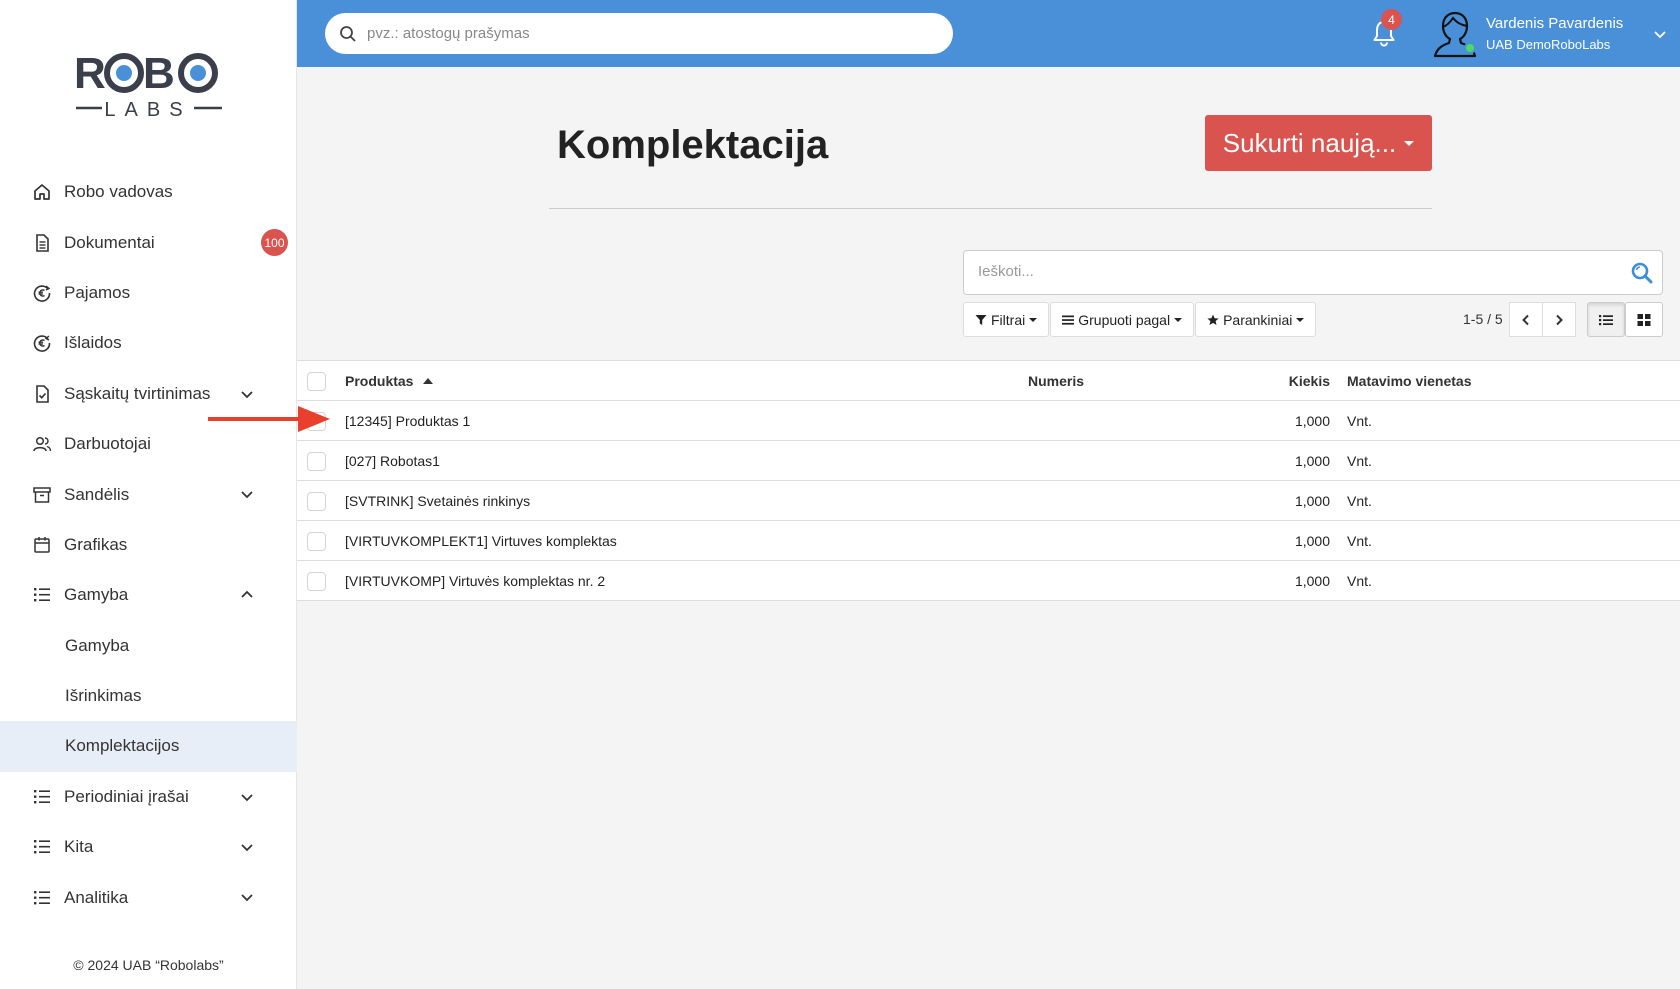 The width and height of the screenshot is (1680, 989). What do you see at coordinates (988, 421) in the screenshot?
I see `table-row: [12345] Produktas 1 1,000 Vnt.` at bounding box center [988, 421].